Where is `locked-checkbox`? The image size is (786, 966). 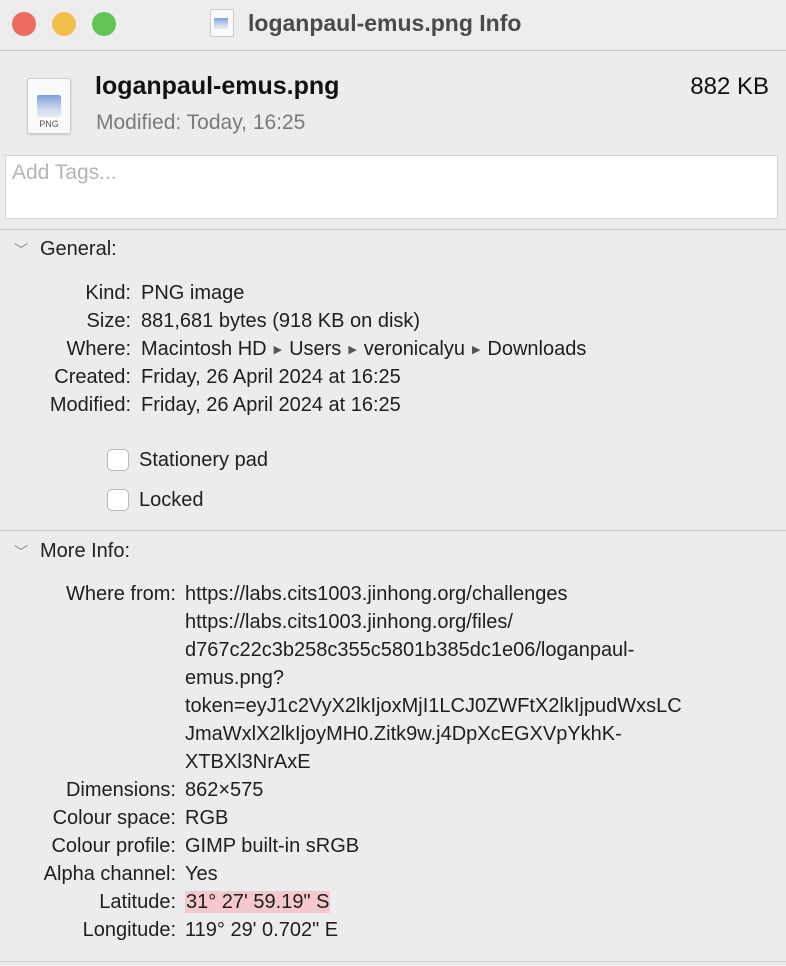
locked-checkbox is located at coordinates (118, 500).